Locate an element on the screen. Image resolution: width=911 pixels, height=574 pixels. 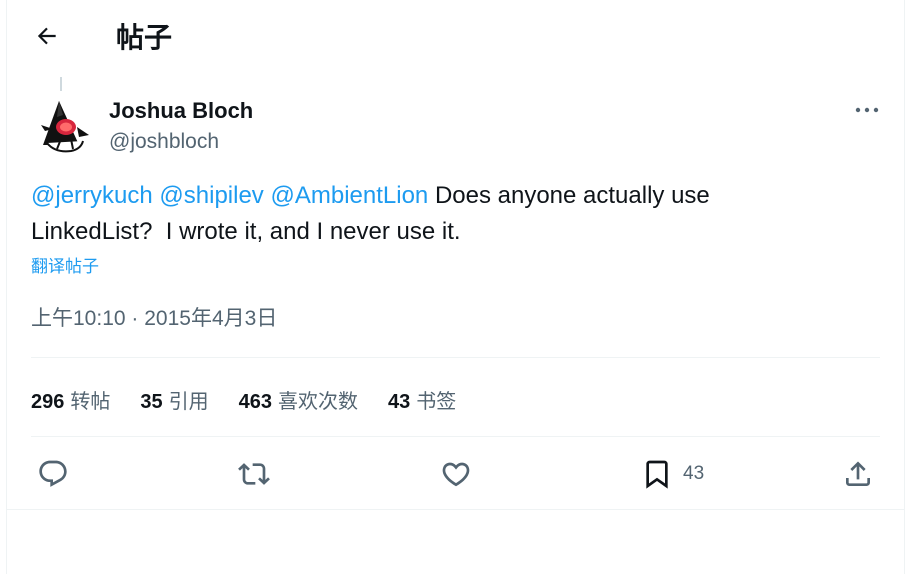
more-dots-icon is located at coordinates (867, 110).